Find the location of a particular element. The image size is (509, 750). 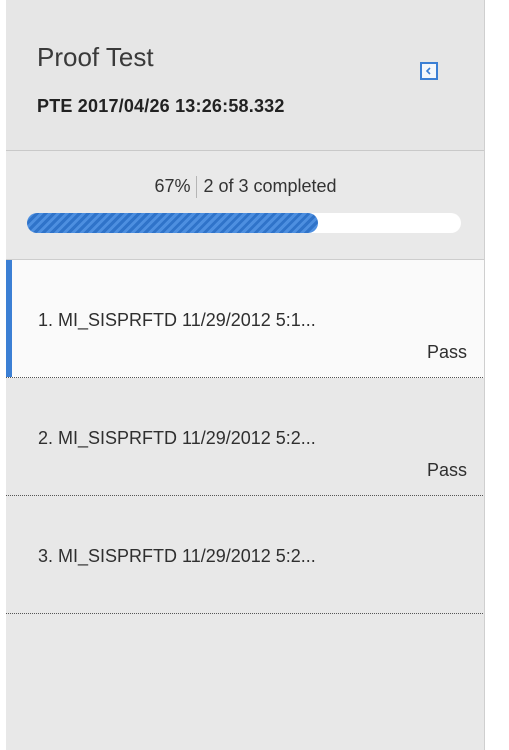

chevron-left-icon is located at coordinates (428, 71).